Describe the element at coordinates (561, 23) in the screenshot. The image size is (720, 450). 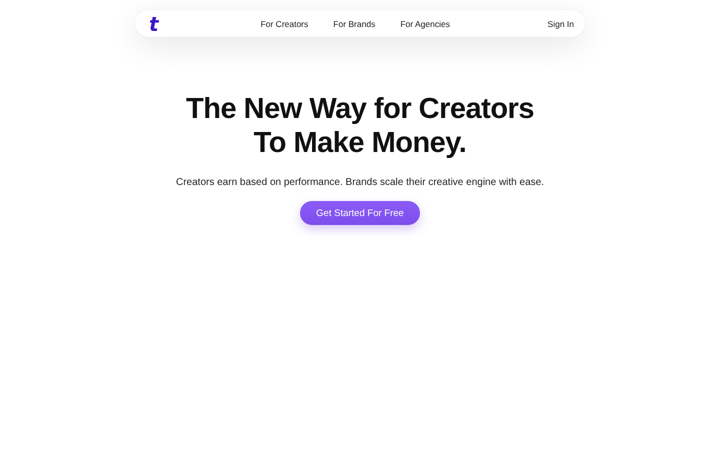
I see `sign-in-link: Sign In` at that location.